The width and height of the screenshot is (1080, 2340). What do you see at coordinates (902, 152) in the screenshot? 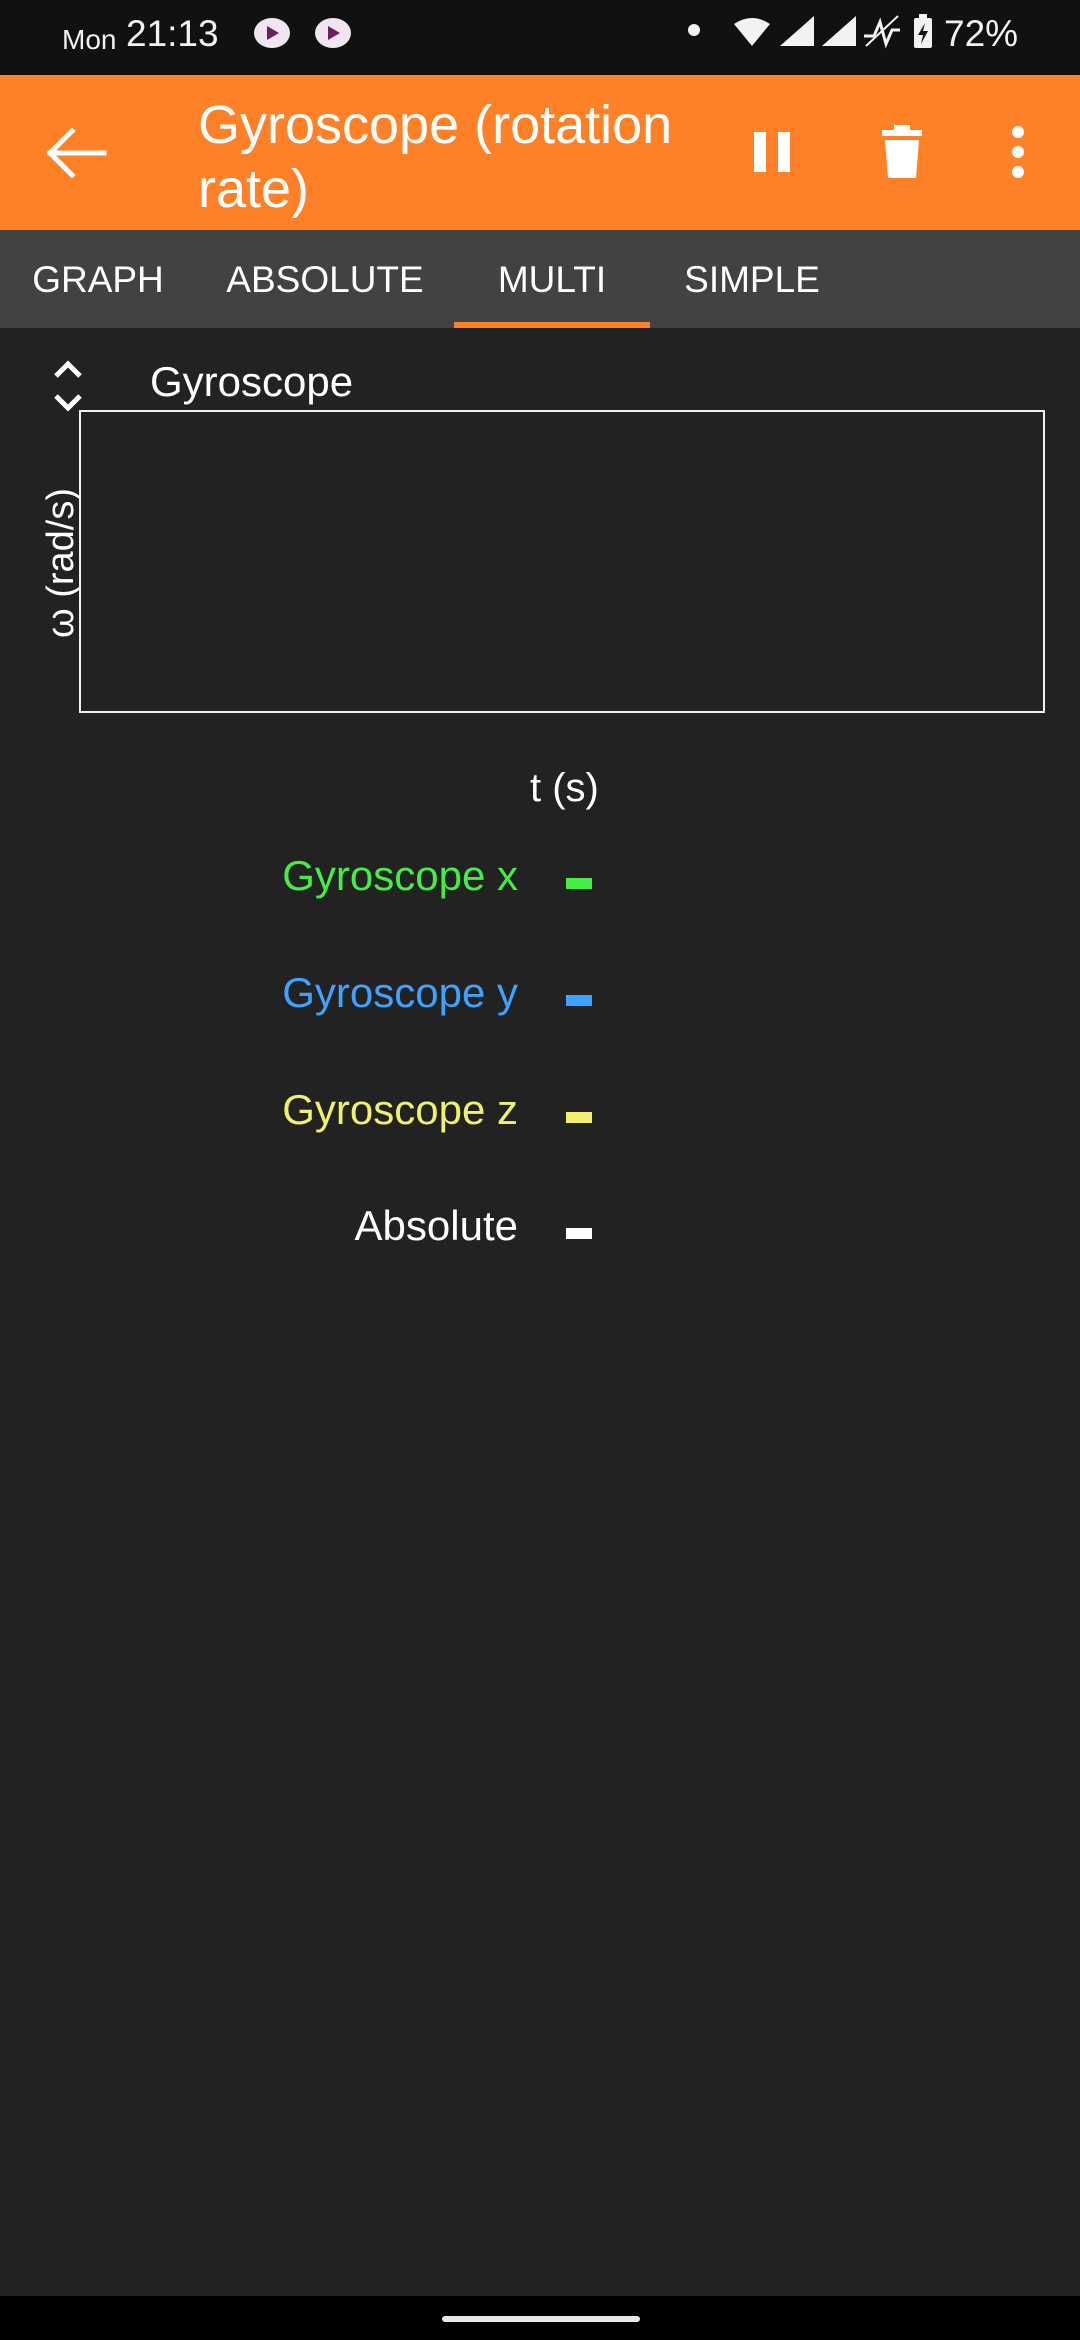
I see `trash-icon` at bounding box center [902, 152].